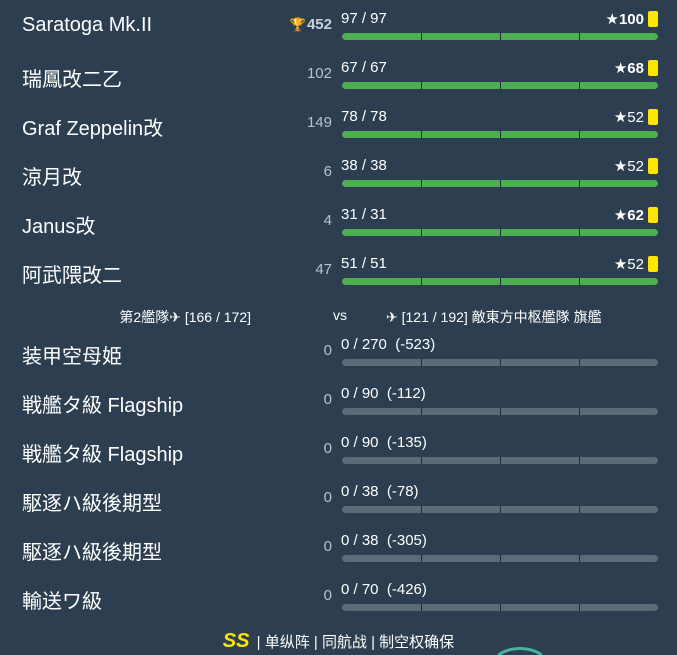 The height and width of the screenshot is (655, 677). I want to click on ship-level: 47, so click(323, 269).